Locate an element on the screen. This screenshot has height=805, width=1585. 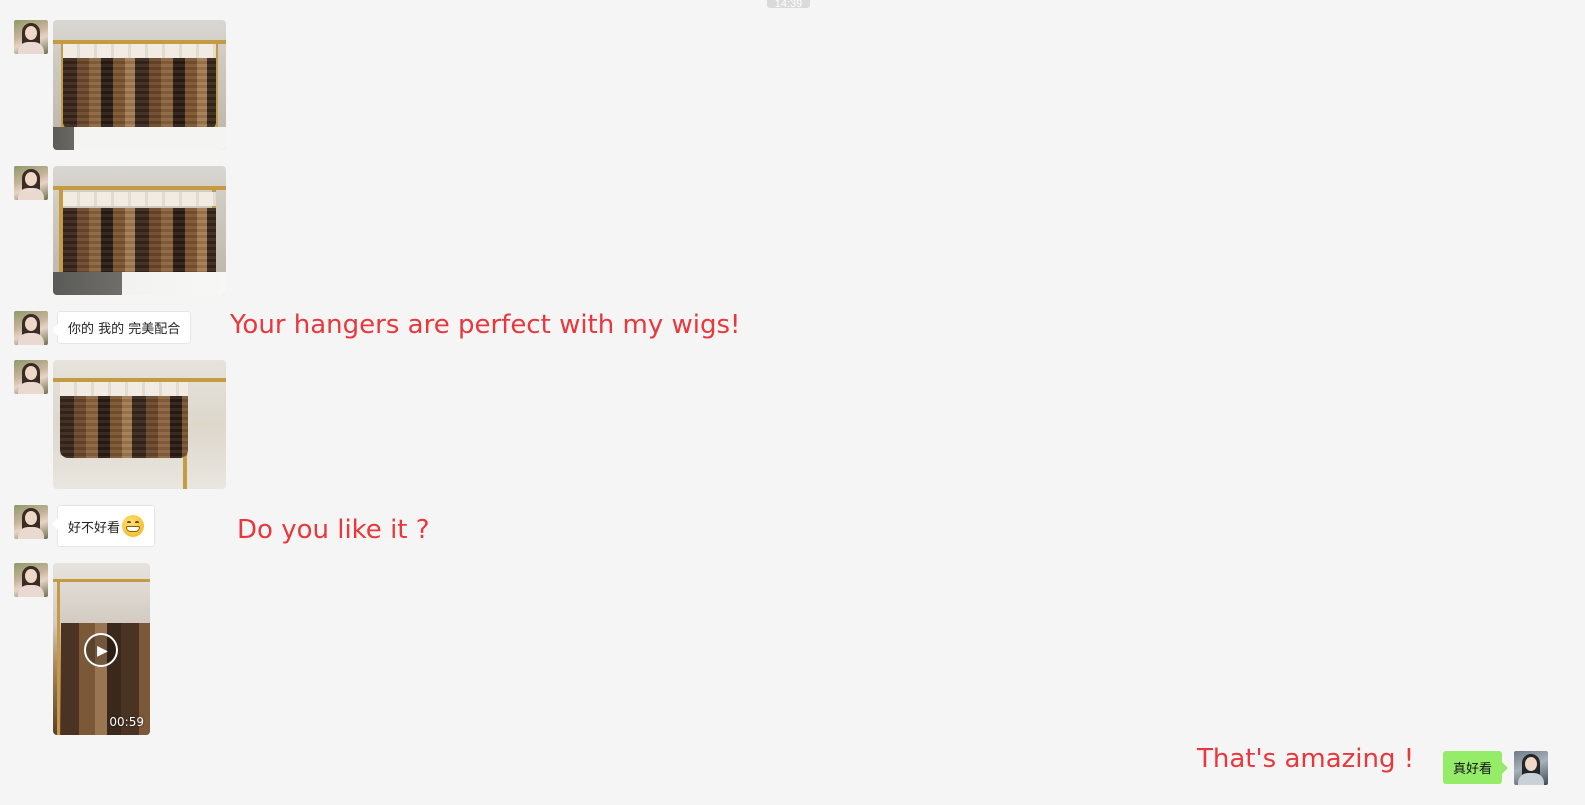
message-text: 你的 我的 完美配合 is located at coordinates (124, 329).